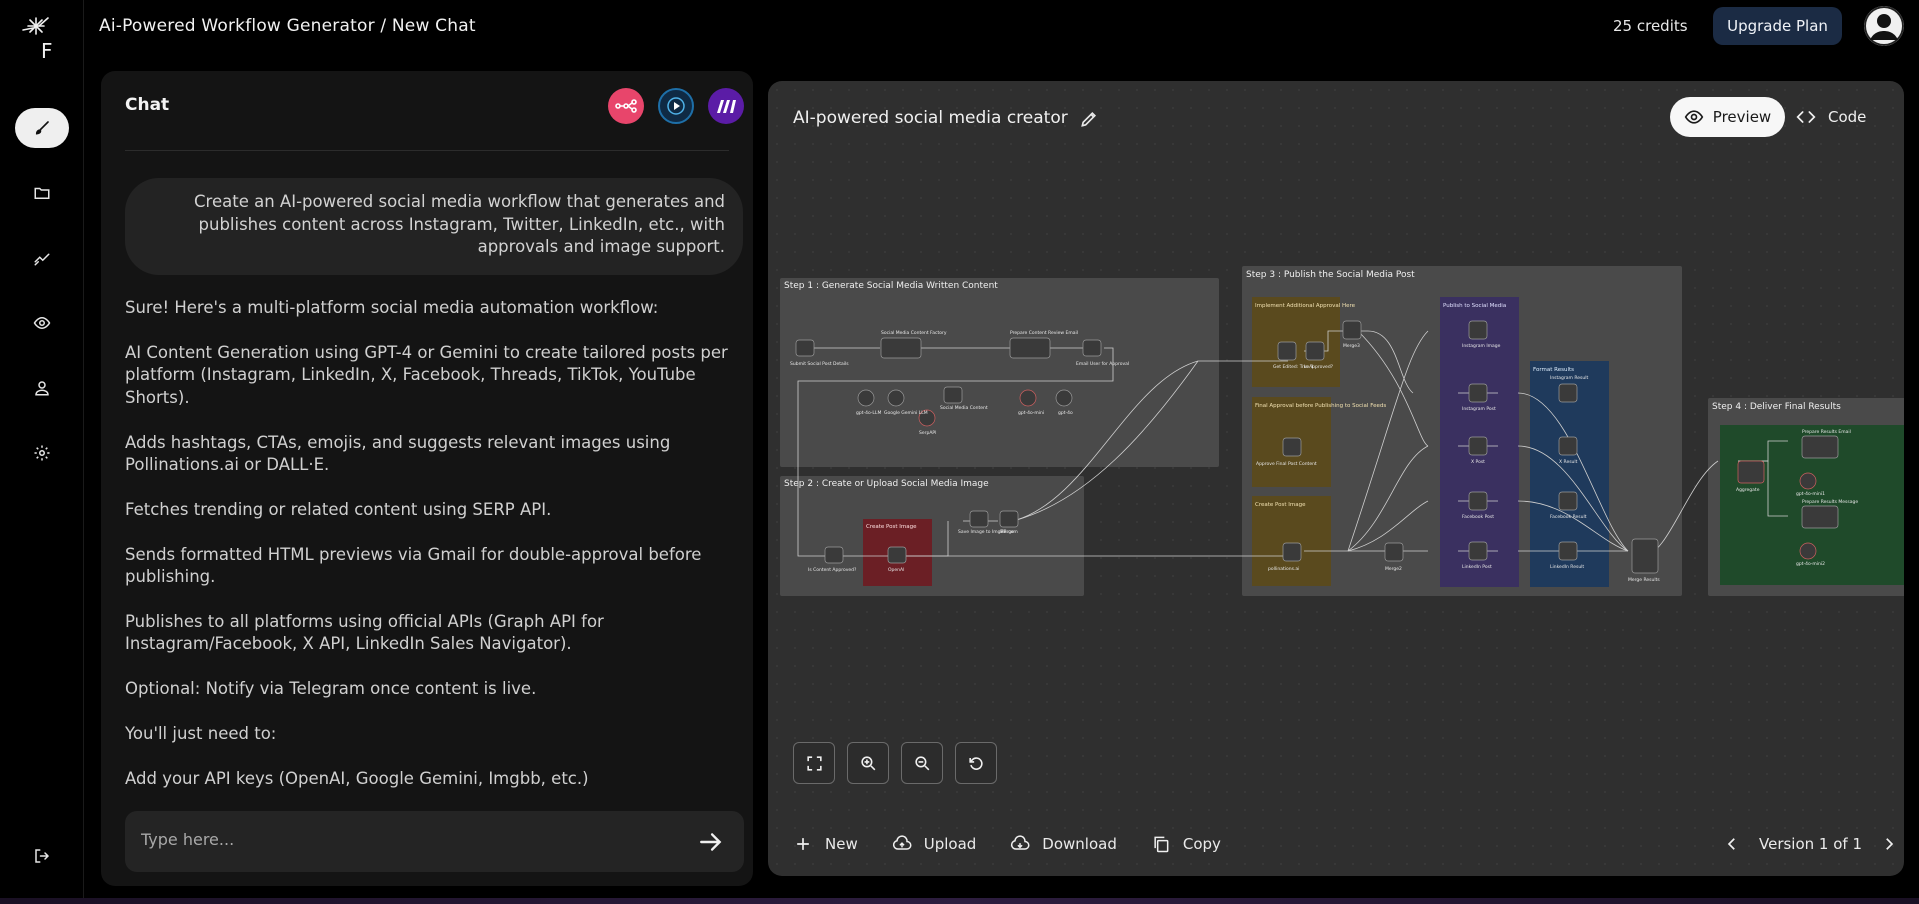 The image size is (1919, 904). I want to click on node-label: Submit Social Post Details, so click(819, 364).